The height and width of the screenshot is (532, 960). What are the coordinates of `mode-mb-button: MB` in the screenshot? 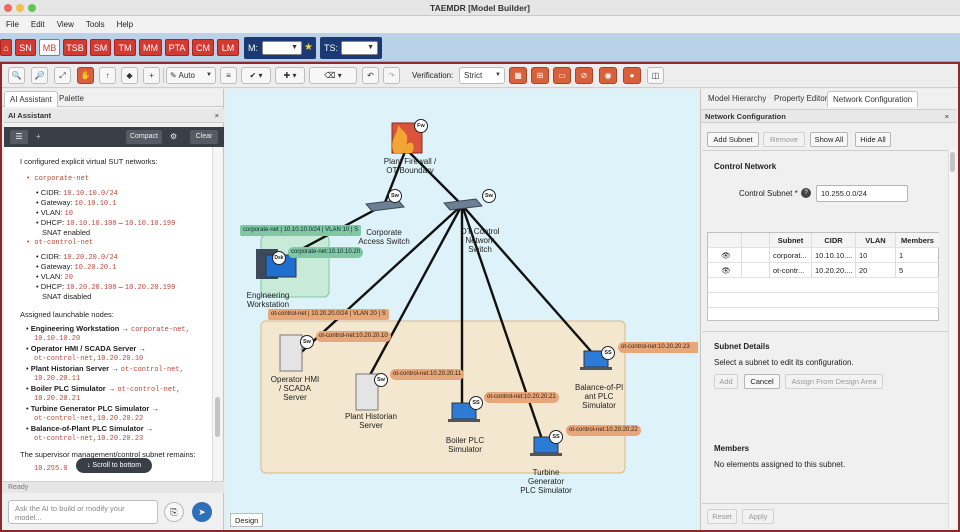 It's located at (49, 47).